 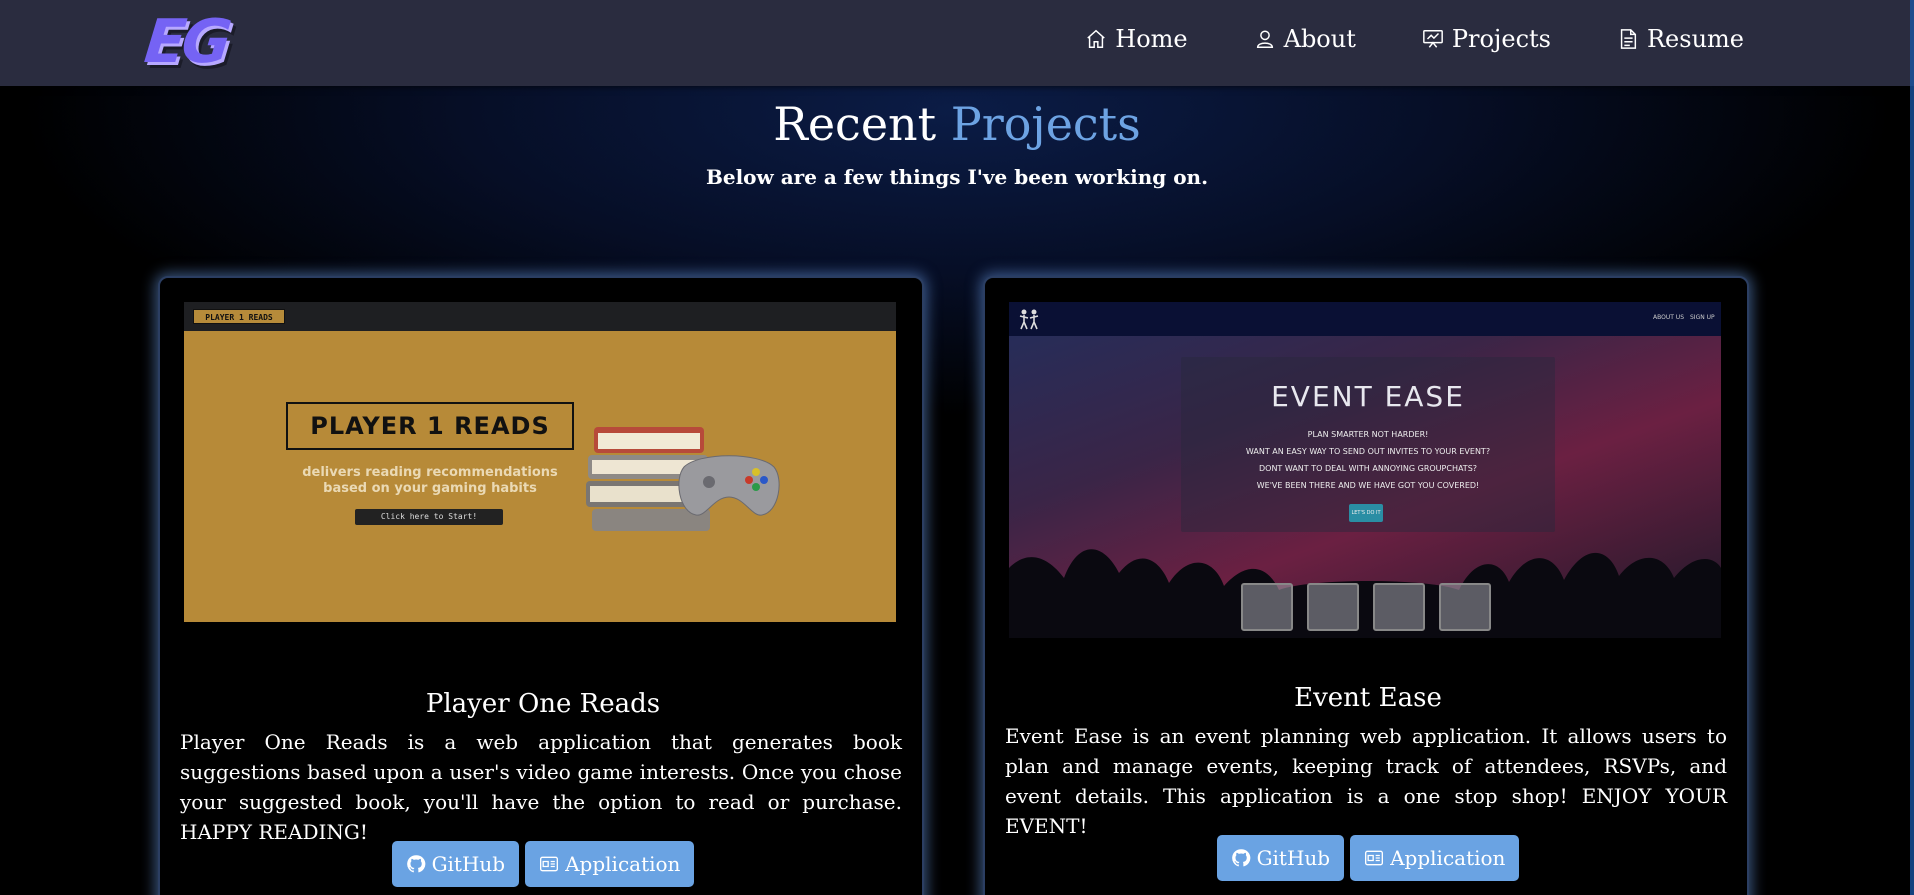 What do you see at coordinates (1628, 39) in the screenshot?
I see `document-icon` at bounding box center [1628, 39].